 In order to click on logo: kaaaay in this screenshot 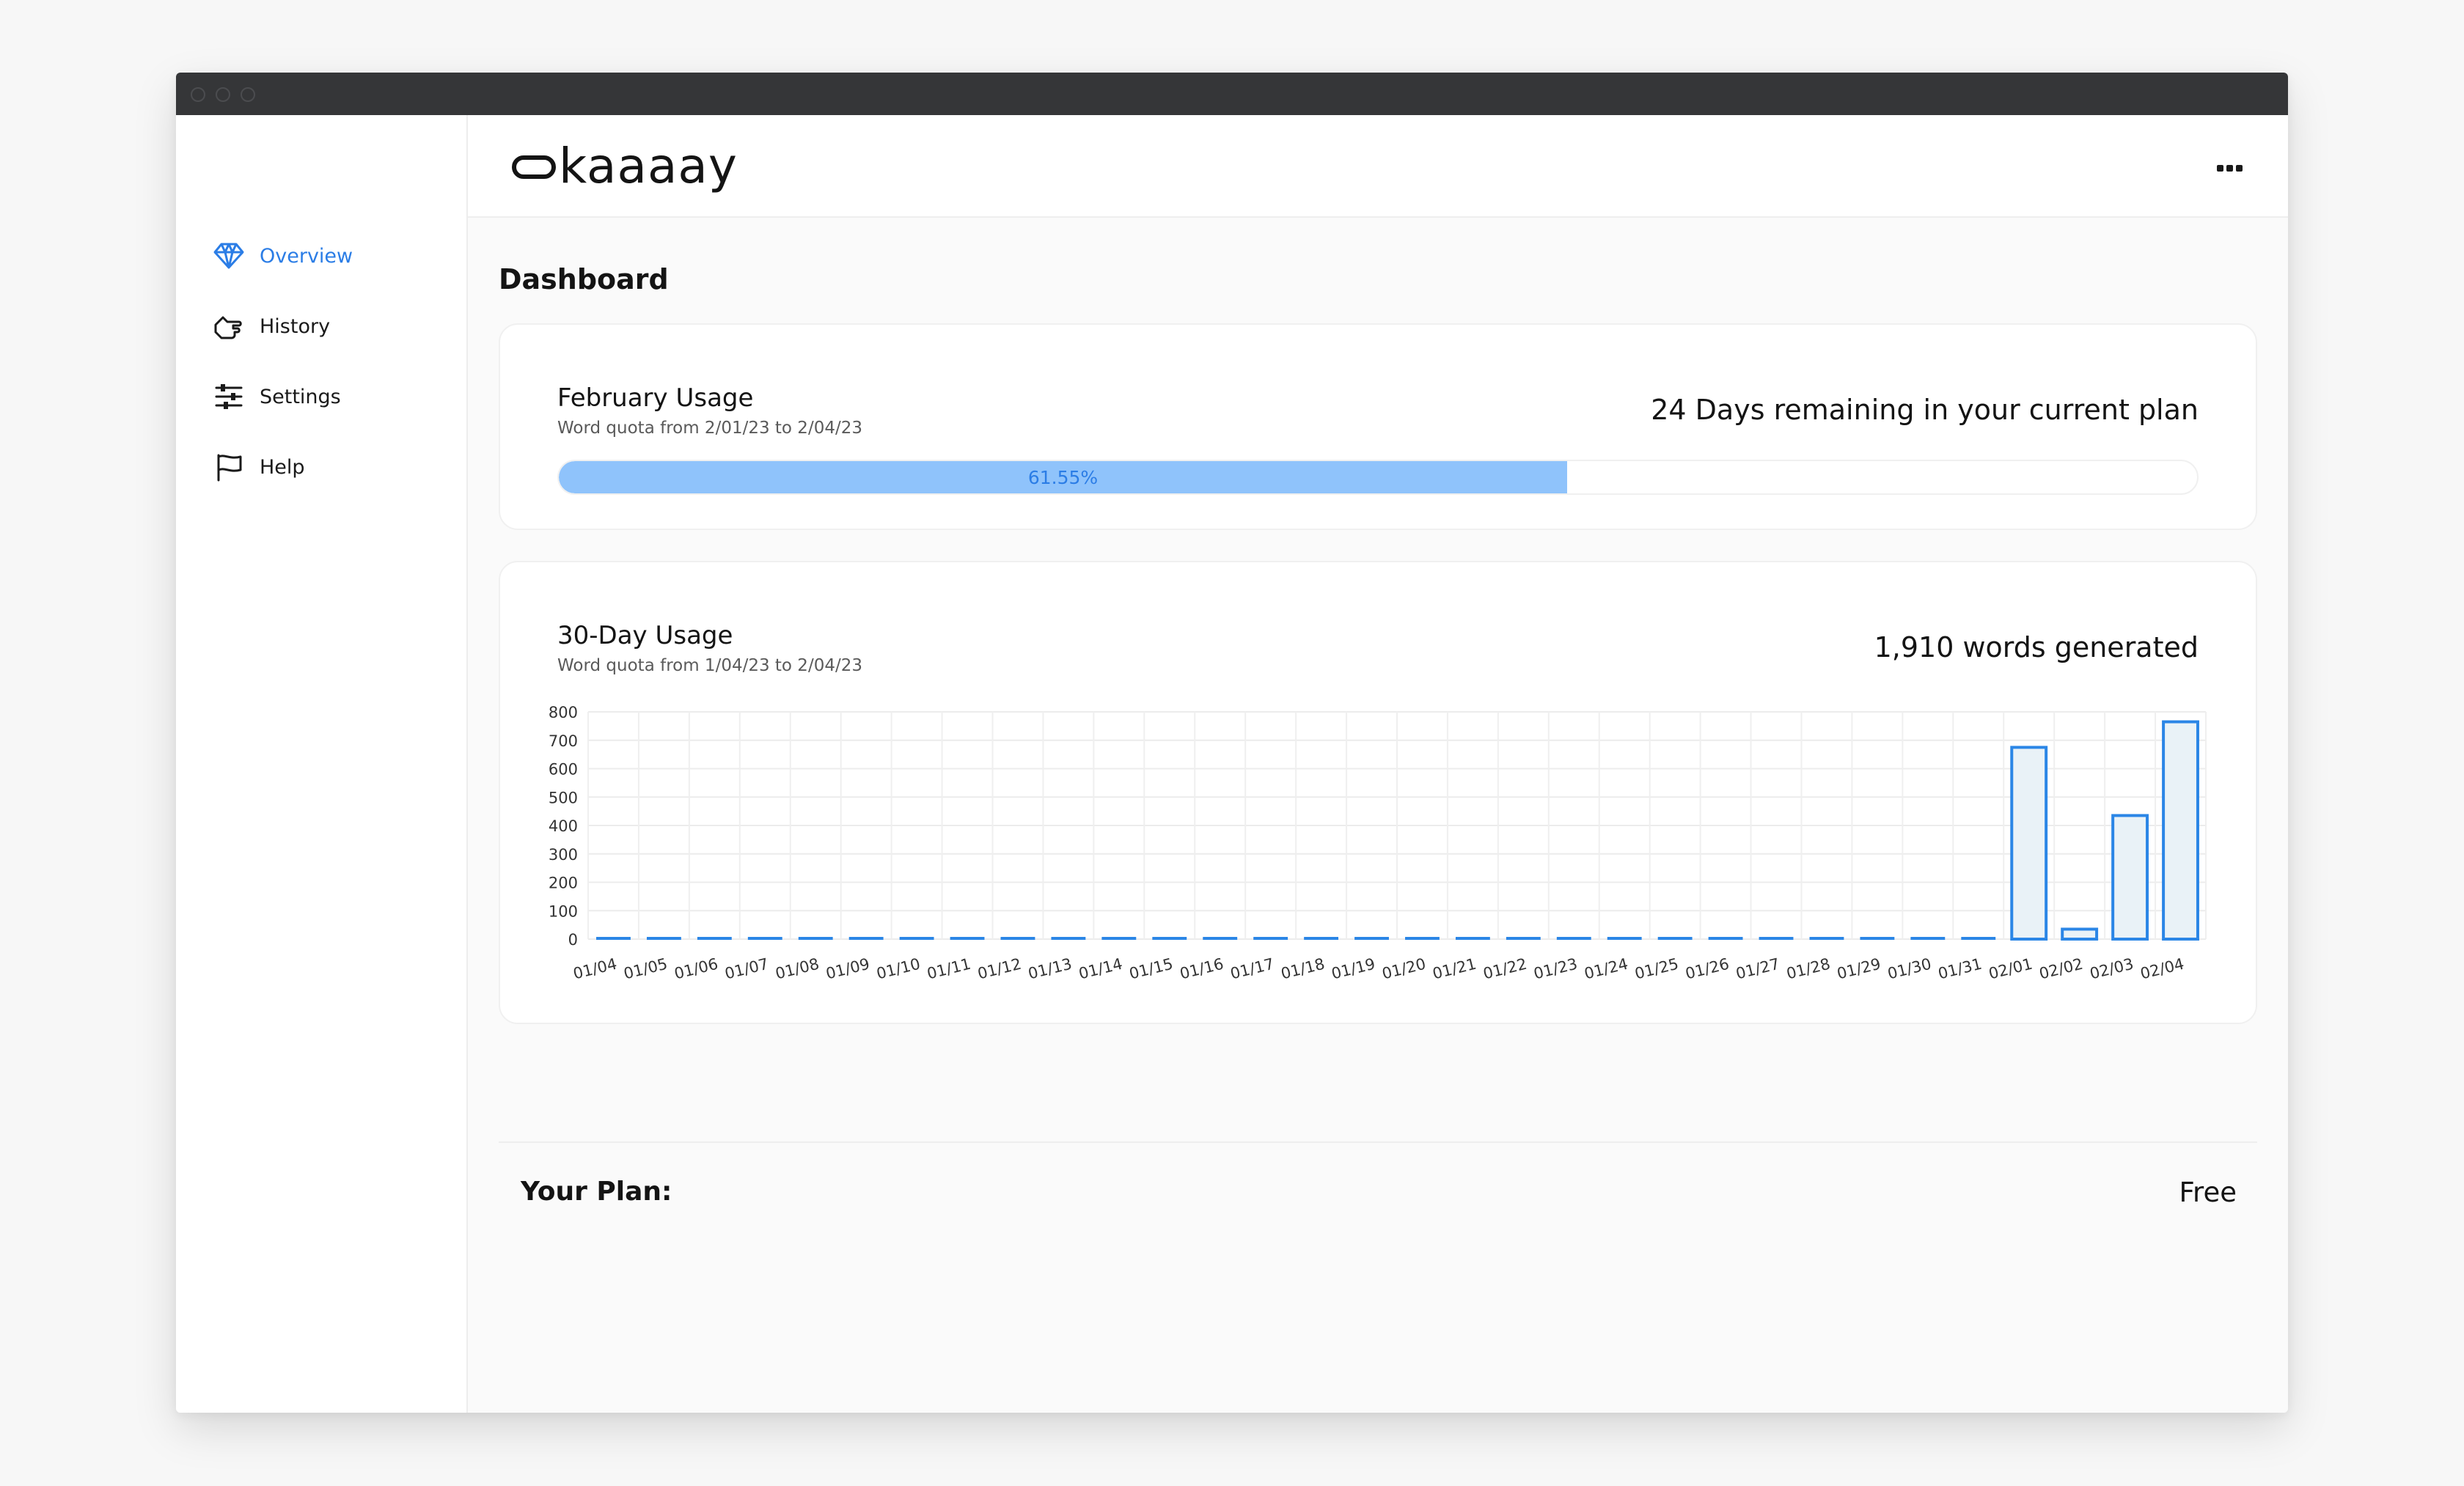, I will do `click(625, 166)`.